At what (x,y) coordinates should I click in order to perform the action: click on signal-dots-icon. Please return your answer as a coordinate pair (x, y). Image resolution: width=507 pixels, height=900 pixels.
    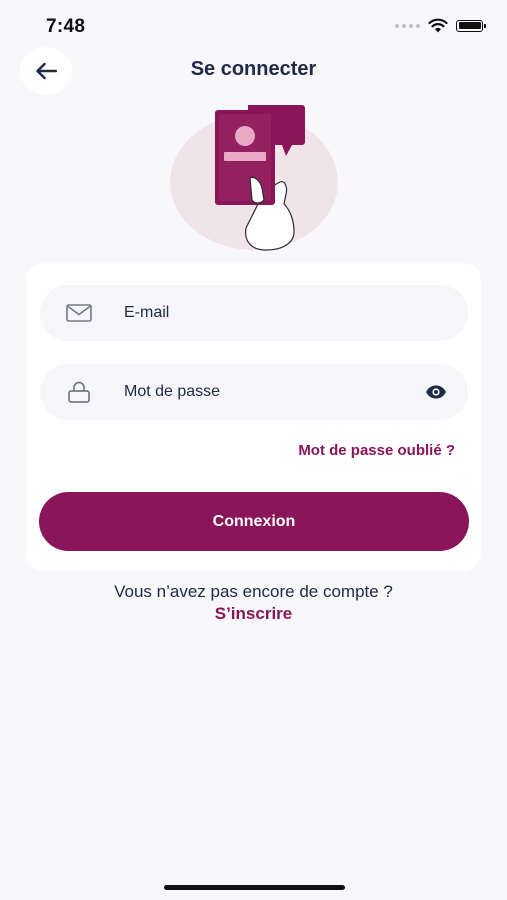
    Looking at the image, I should click on (407, 25).